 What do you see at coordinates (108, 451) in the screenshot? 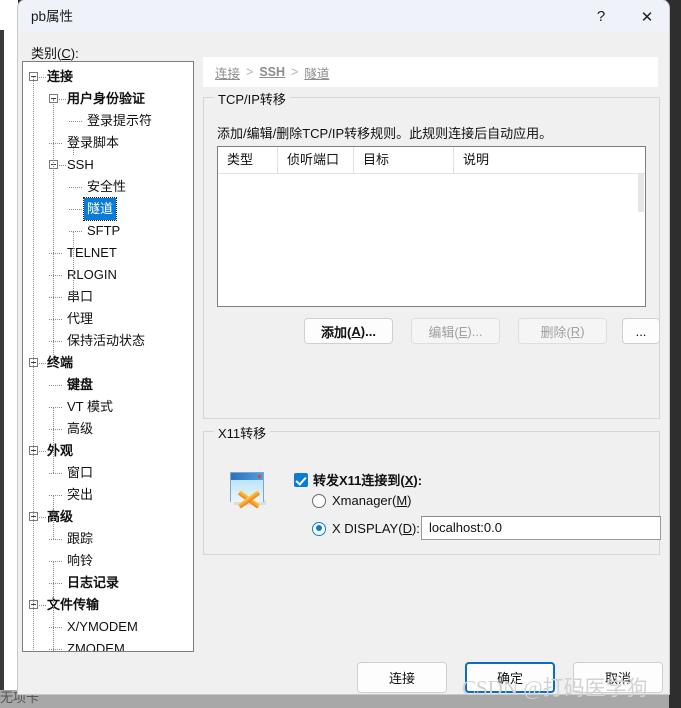
I see `tree-item: 外观` at bounding box center [108, 451].